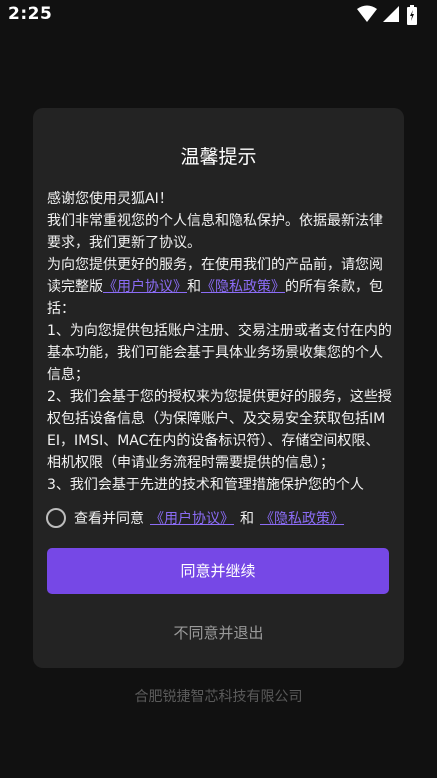  What do you see at coordinates (194, 287) in the screenshot?
I see `and-text: 和` at bounding box center [194, 287].